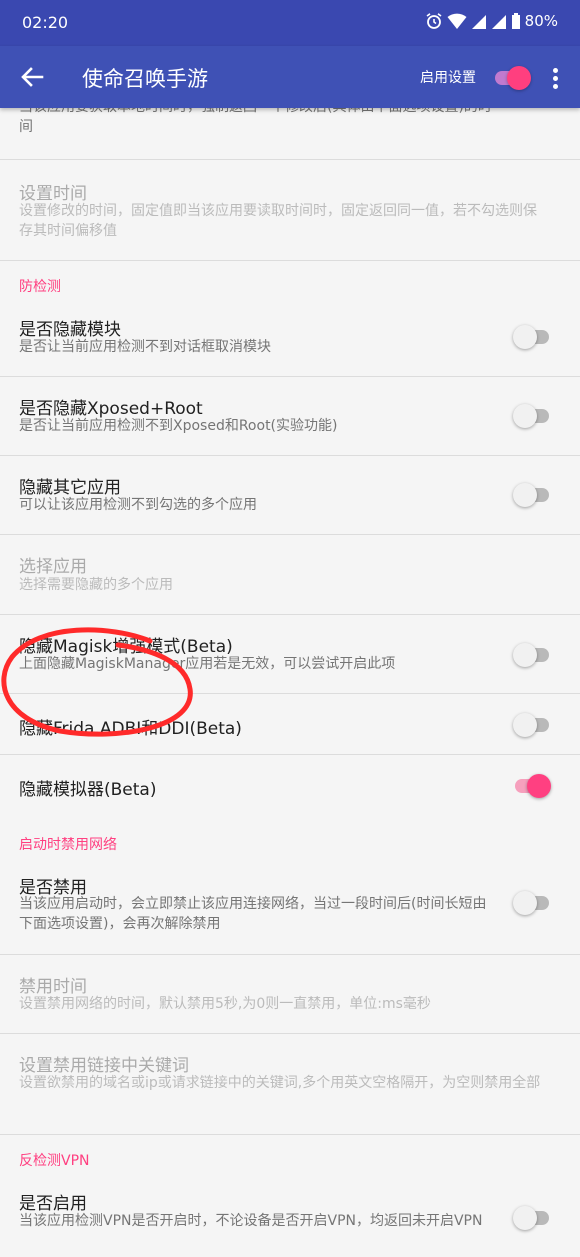 This screenshot has height=1257, width=580. What do you see at coordinates (40, 287) in the screenshot?
I see `category-anti-detect: 防检测` at bounding box center [40, 287].